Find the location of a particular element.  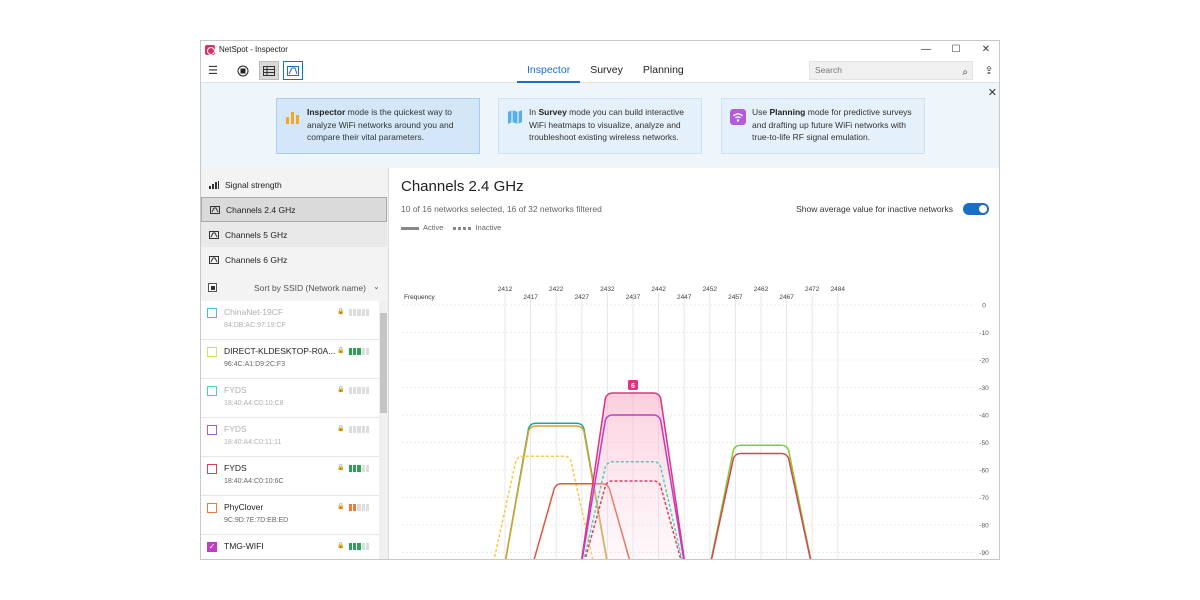

frequency-tick-label: 2472 is located at coordinates (812, 289).